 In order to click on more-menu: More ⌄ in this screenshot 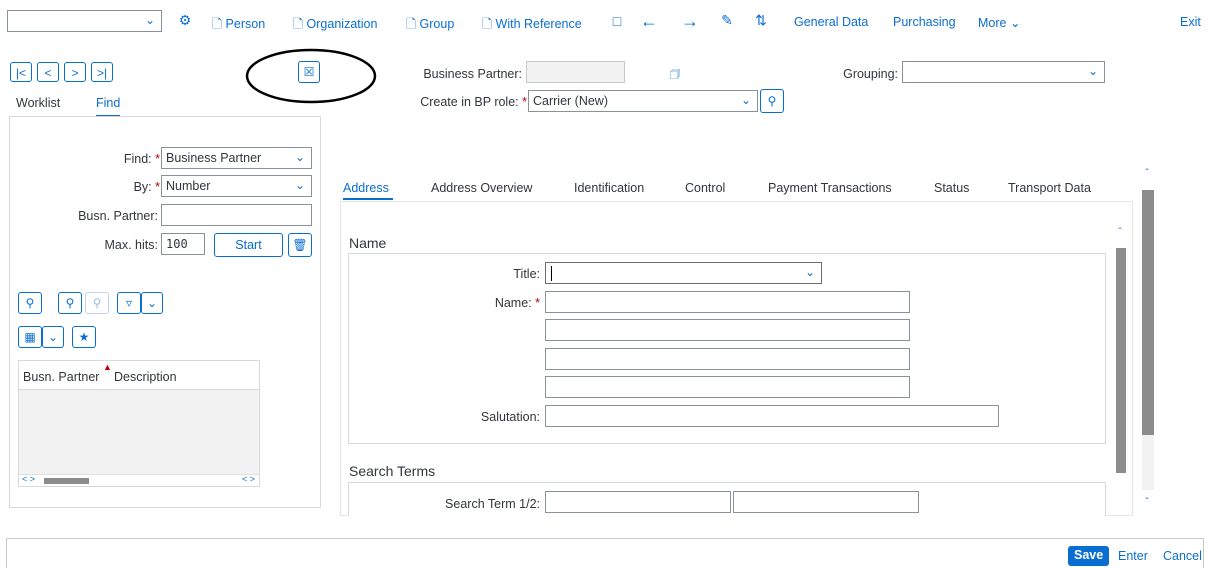, I will do `click(999, 22)`.